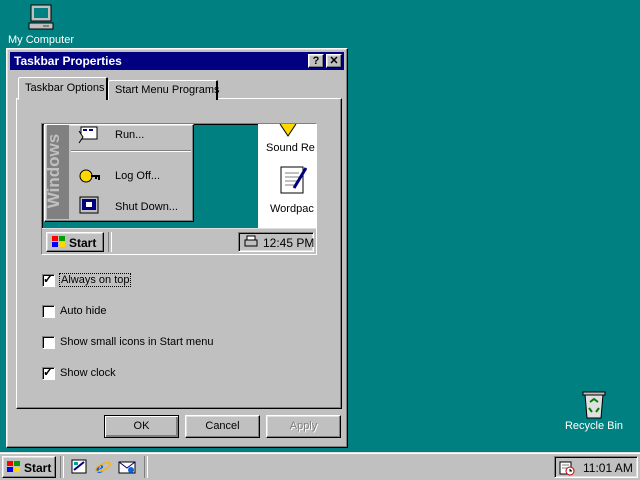 Image resolution: width=640 pixels, height=480 pixels. I want to click on outlook-express-icon, so click(127, 467).